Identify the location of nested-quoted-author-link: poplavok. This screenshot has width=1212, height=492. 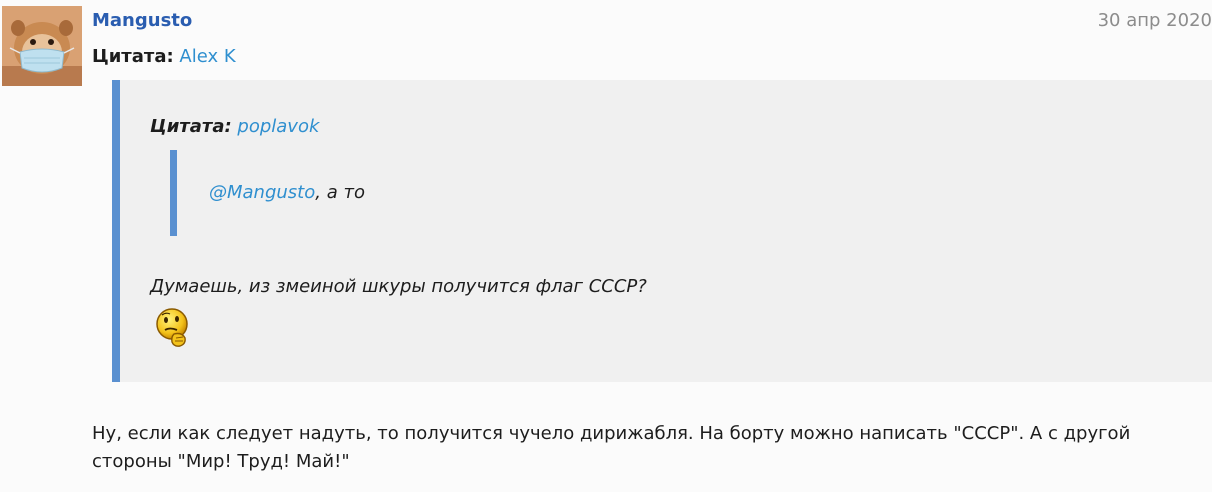
(278, 126).